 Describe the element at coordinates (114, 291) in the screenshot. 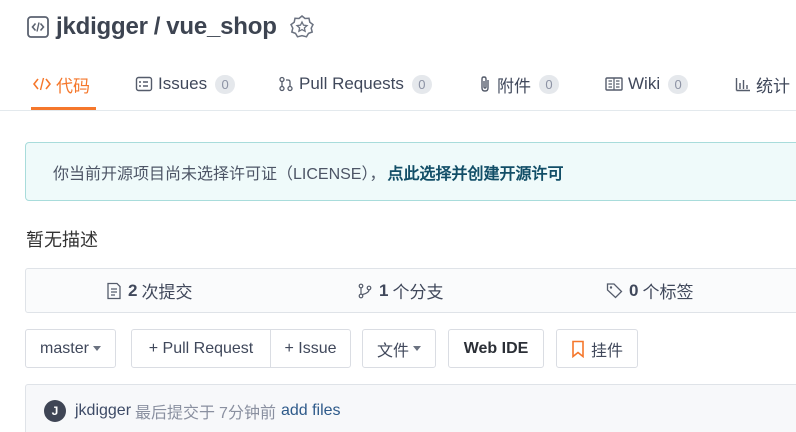

I see `commit-file-icon` at that location.